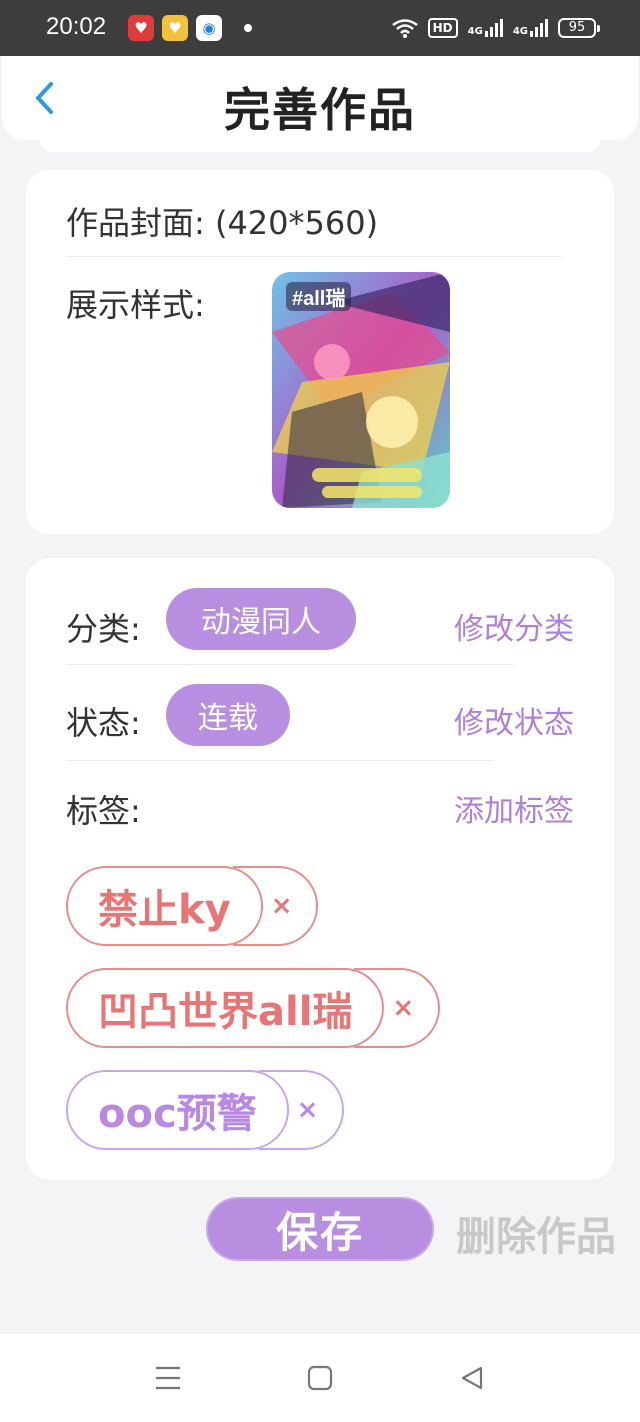  Describe the element at coordinates (222, 223) in the screenshot. I see `cover-label: 作品封面: (420*560)` at that location.